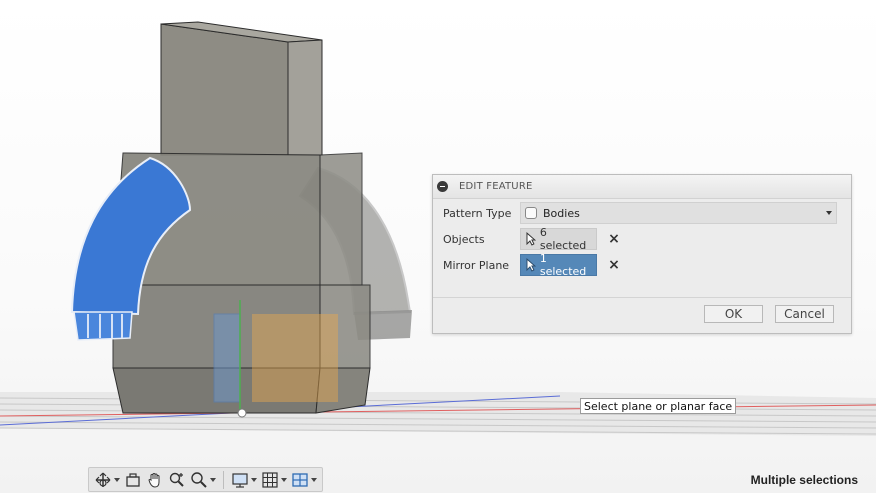 This screenshot has height=493, width=876. I want to click on objects-label: Objects, so click(464, 239).